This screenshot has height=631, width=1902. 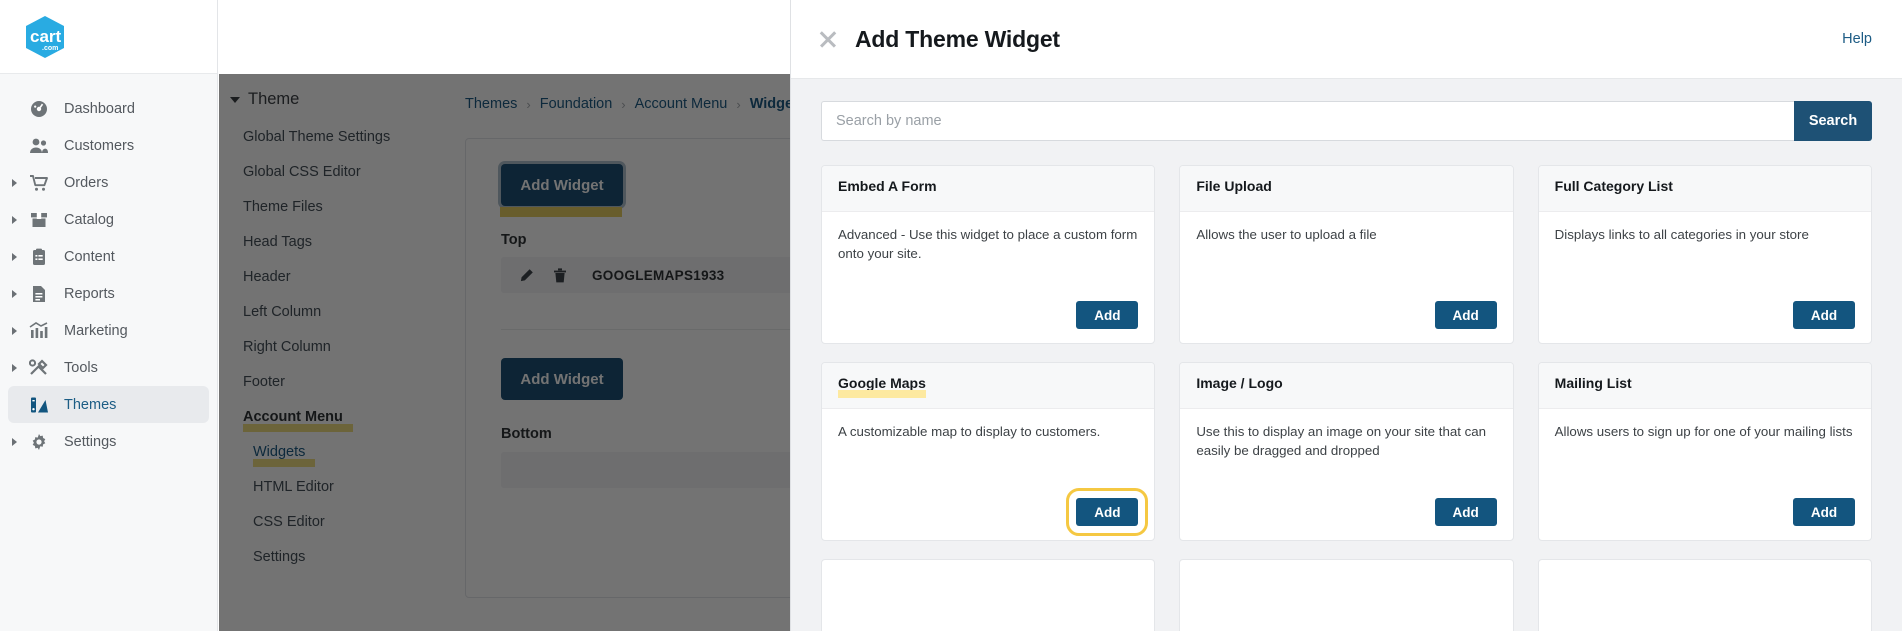 What do you see at coordinates (1613, 186) in the screenshot?
I see `widget-card-title: Full Category List` at bounding box center [1613, 186].